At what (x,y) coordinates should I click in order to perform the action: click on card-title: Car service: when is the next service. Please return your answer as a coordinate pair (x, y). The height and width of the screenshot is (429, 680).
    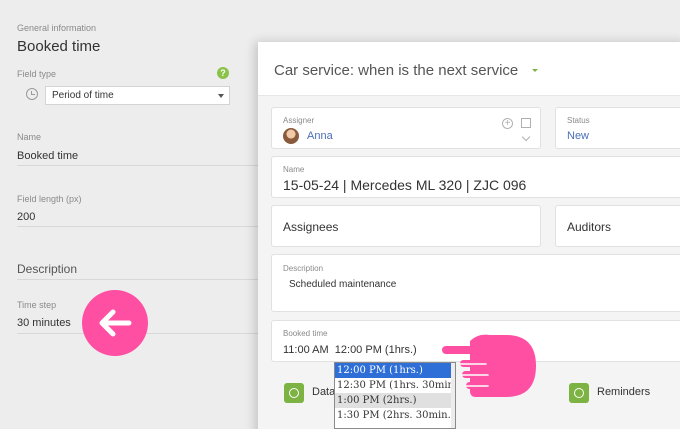
    Looking at the image, I should click on (396, 70).